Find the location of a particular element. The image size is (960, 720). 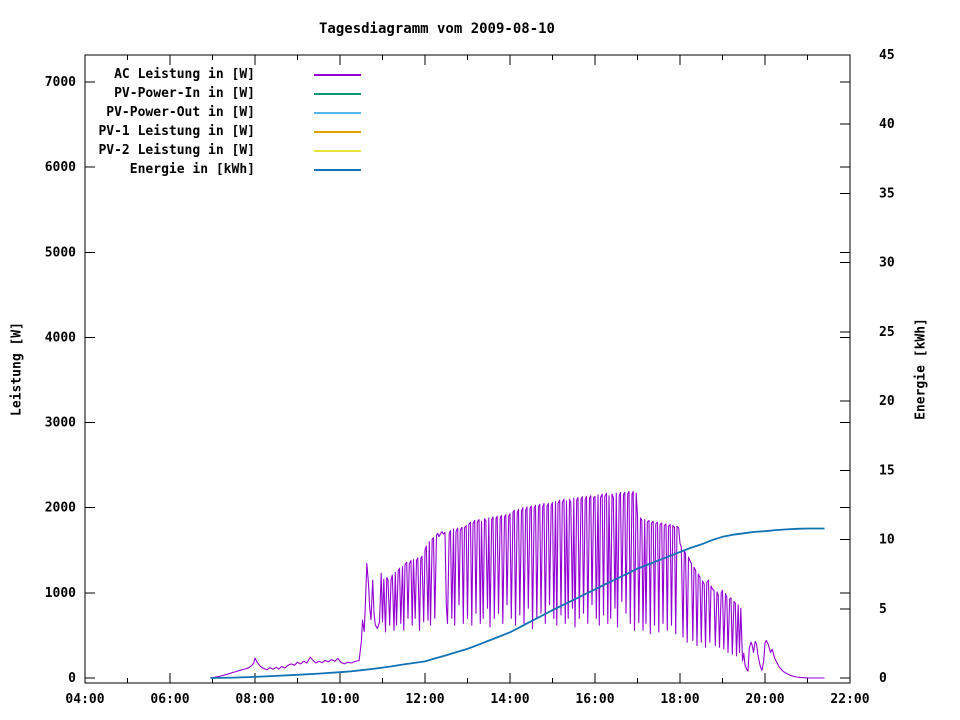

y-right-tick-label: 10 is located at coordinates (887, 540).